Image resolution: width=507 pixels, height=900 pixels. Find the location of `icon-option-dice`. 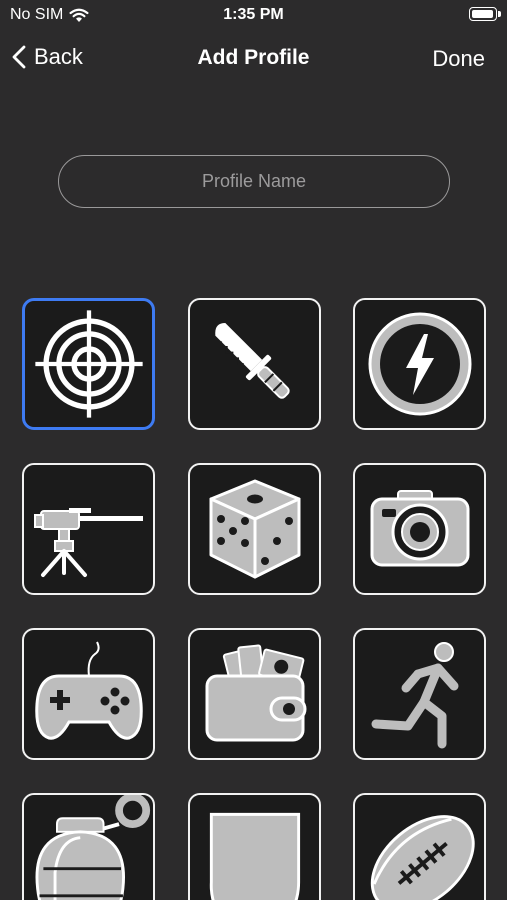

icon-option-dice is located at coordinates (254, 529).